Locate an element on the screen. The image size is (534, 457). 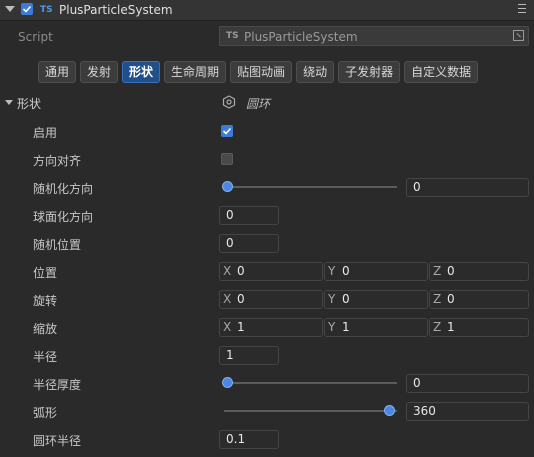
enabled-checkbox is located at coordinates (227, 131).